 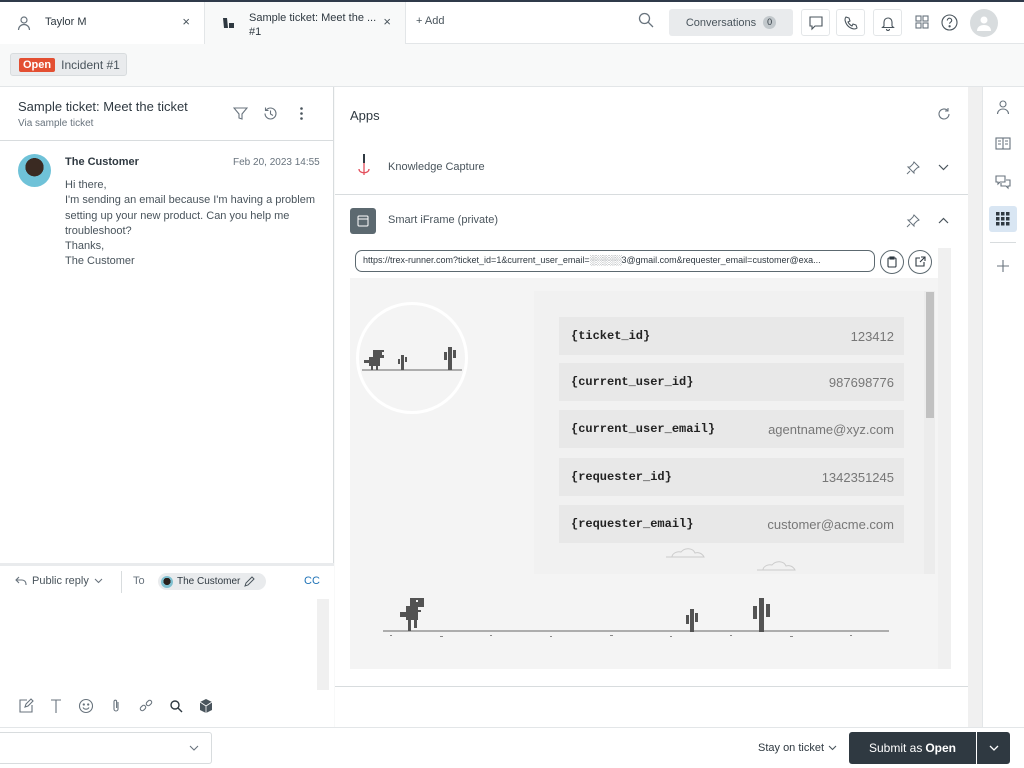 What do you see at coordinates (206, 706) in the screenshot?
I see `apps-cube-icon` at bounding box center [206, 706].